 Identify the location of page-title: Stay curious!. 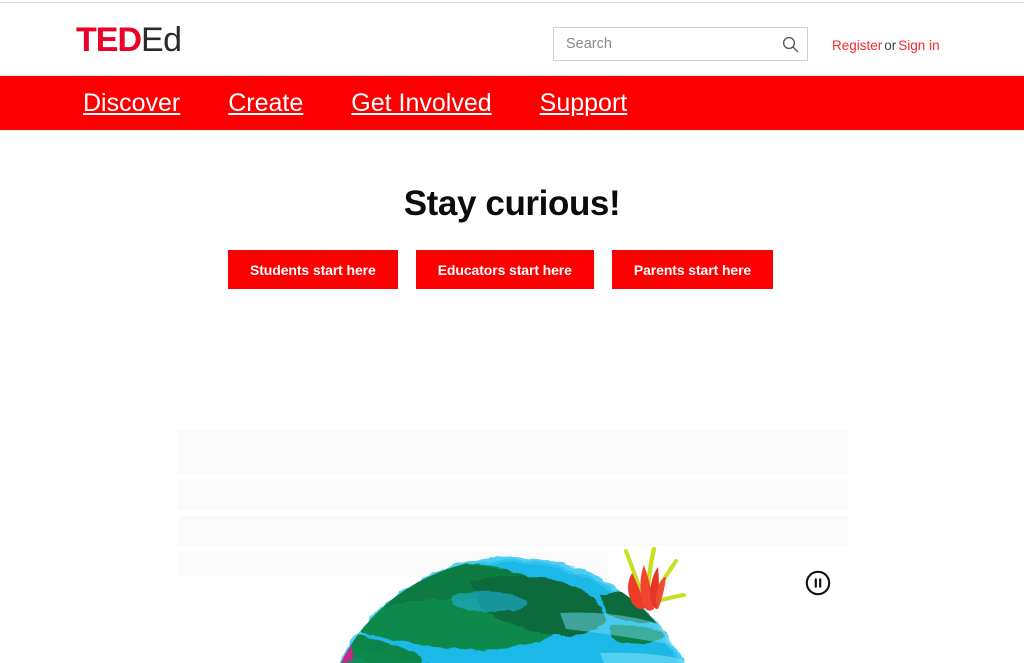
(512, 203).